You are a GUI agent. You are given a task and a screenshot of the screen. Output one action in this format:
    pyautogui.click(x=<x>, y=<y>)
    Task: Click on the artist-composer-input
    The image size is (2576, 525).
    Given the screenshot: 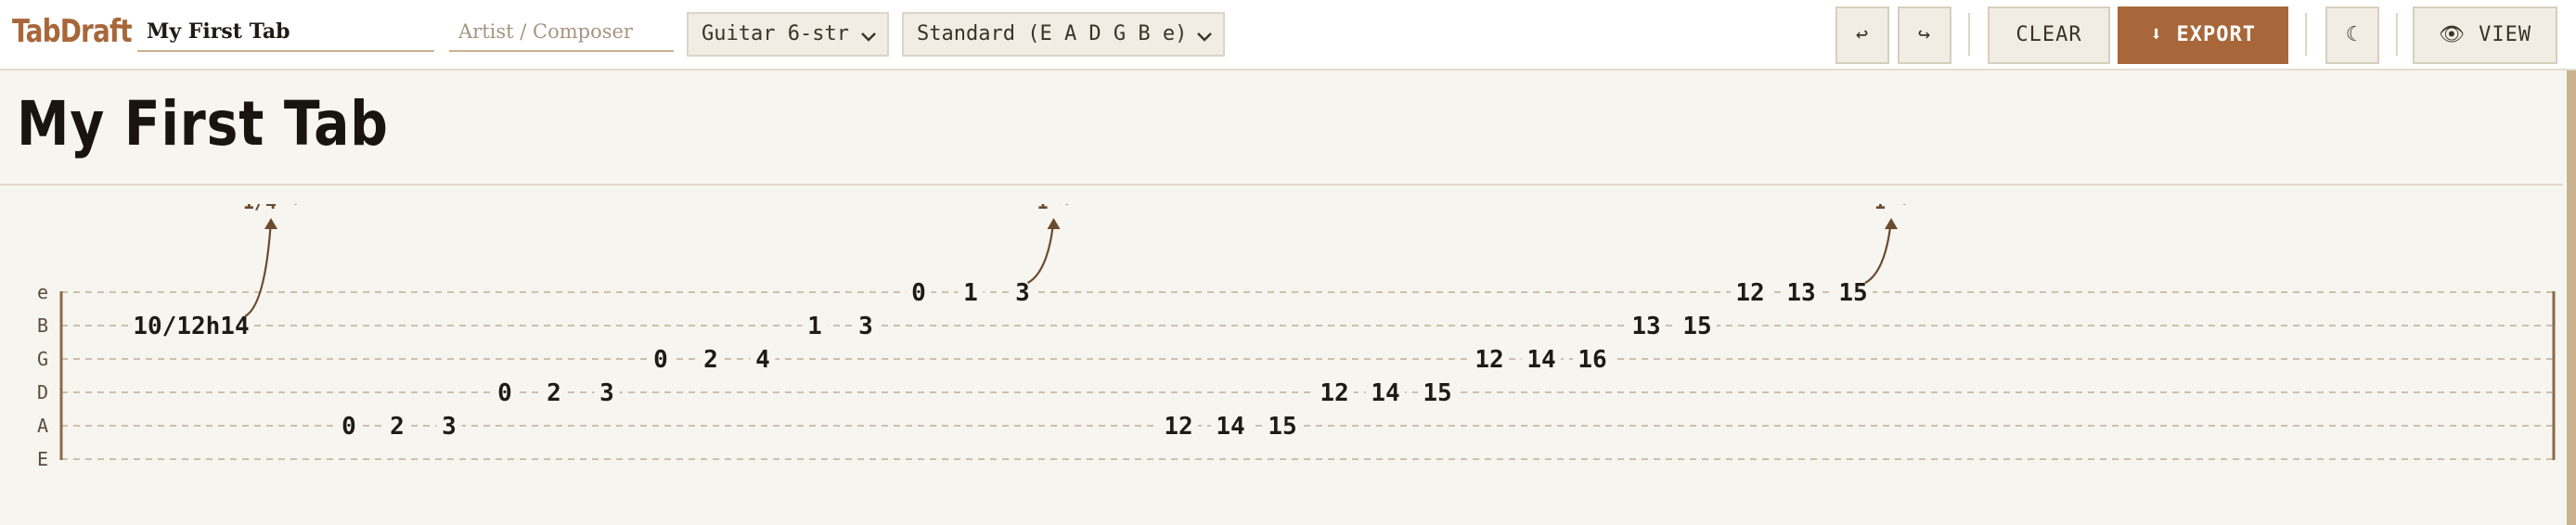 What is the action you would take?
    pyautogui.click(x=561, y=32)
    